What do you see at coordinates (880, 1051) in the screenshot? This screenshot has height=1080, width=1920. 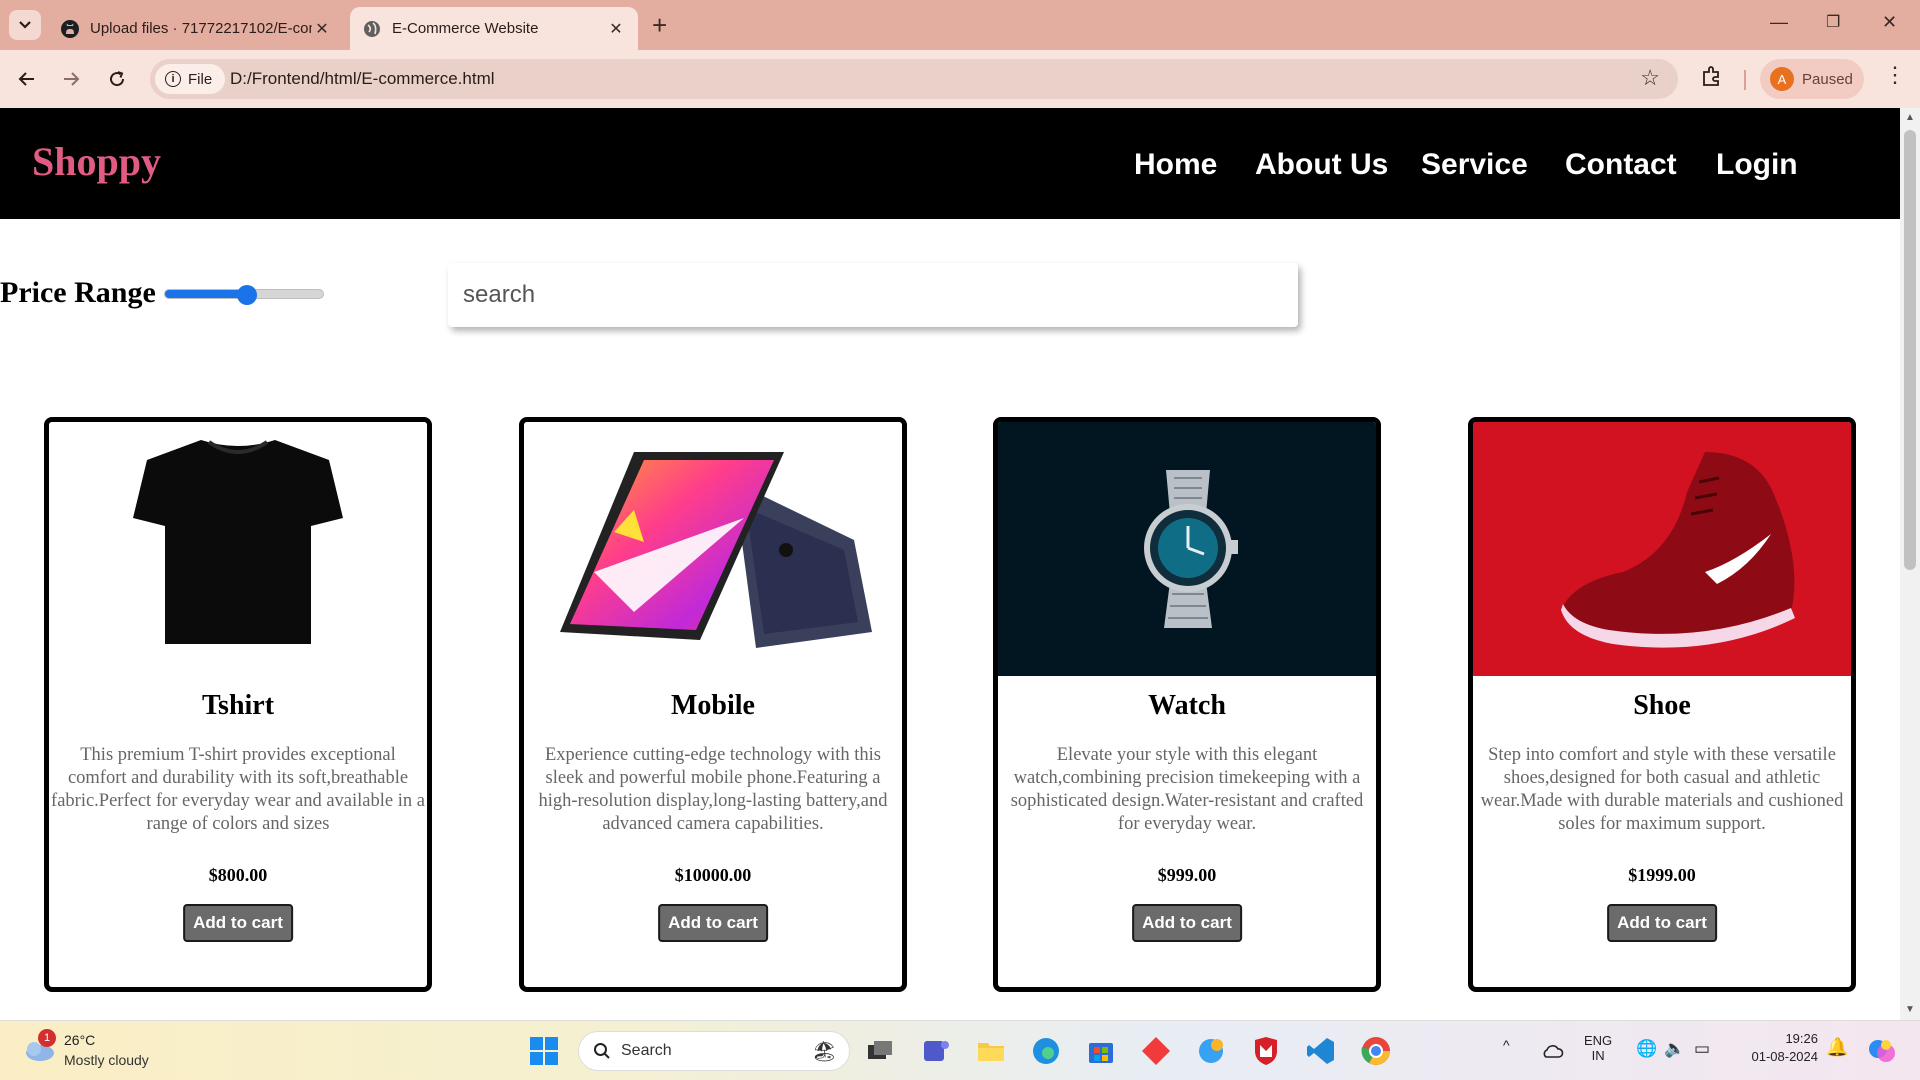 I see `task-view-icon` at bounding box center [880, 1051].